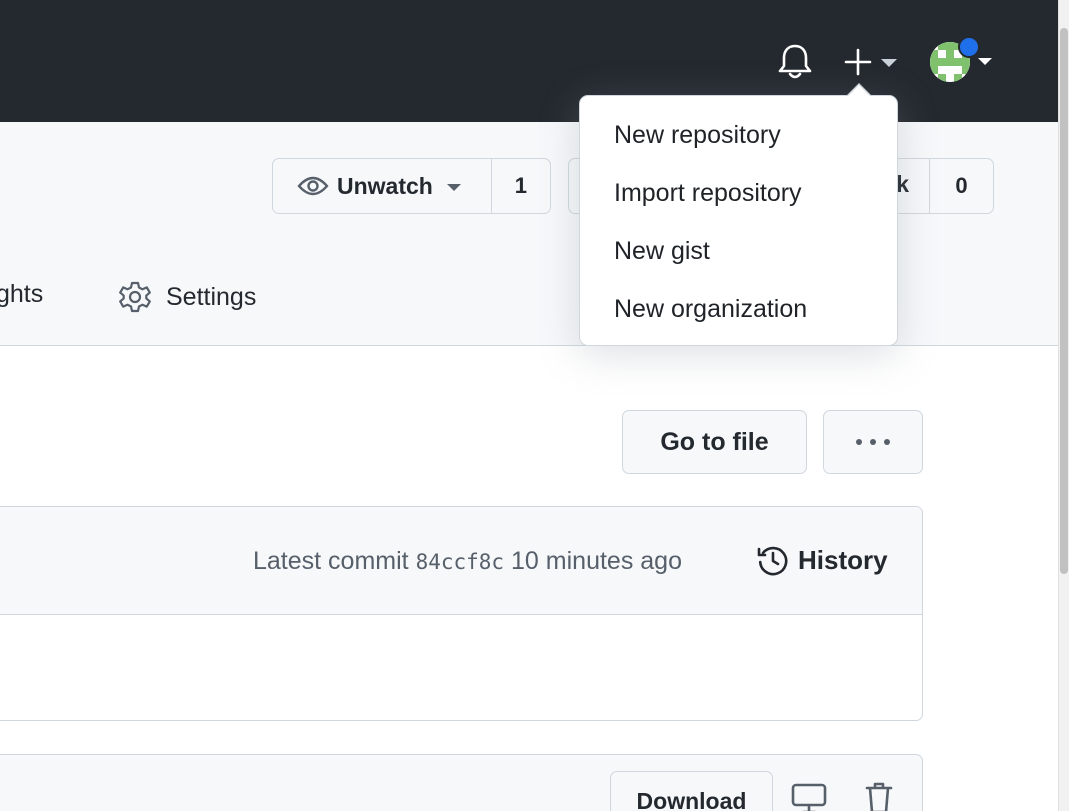 The image size is (1069, 811). Describe the element at coordinates (738, 143) in the screenshot. I see `menu-item-new-repository: New repository` at that location.